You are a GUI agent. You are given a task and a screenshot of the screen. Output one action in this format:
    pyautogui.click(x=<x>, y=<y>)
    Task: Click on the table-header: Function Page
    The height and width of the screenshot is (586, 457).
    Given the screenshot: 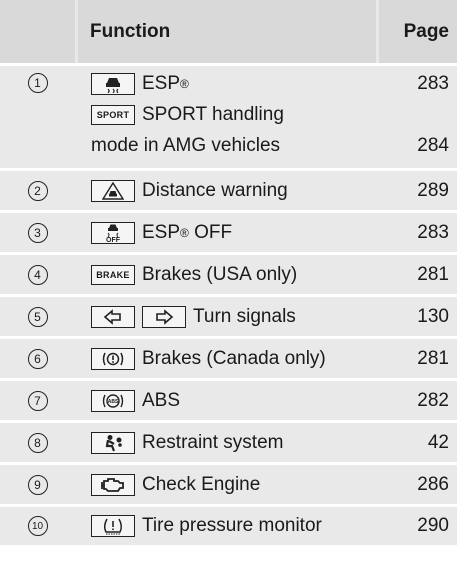 What is the action you would take?
    pyautogui.click(x=228, y=31)
    